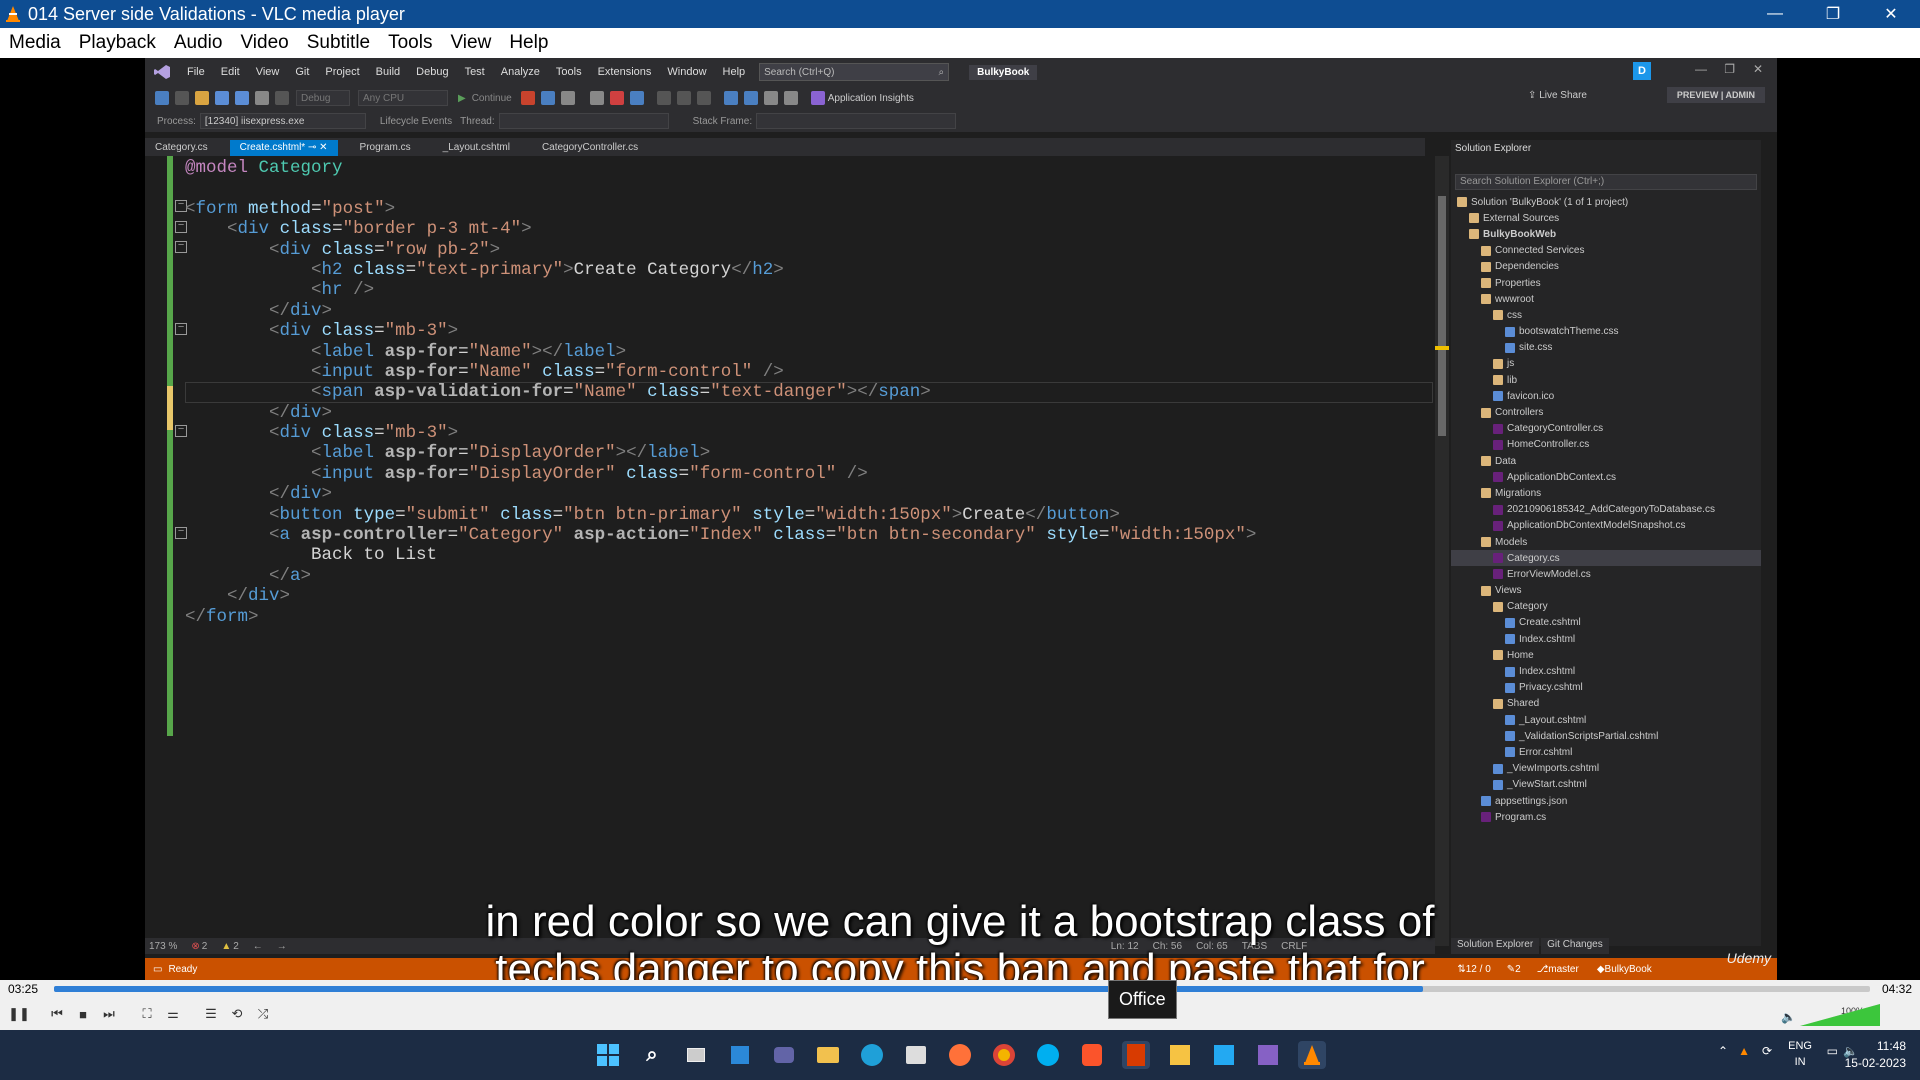 The height and width of the screenshot is (1080, 1920). What do you see at coordinates (1744, 1051) in the screenshot?
I see `vlc-tray-icon: ▲` at bounding box center [1744, 1051].